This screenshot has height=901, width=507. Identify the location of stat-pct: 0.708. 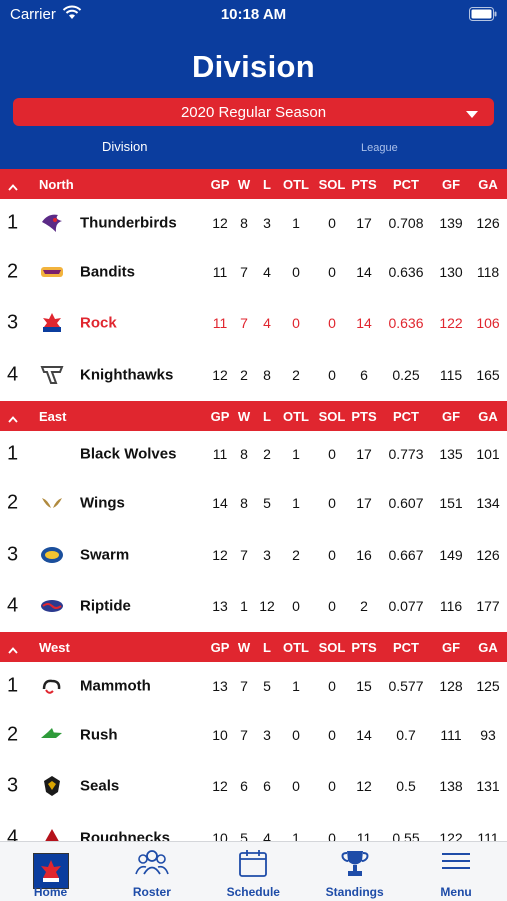
(406, 223).